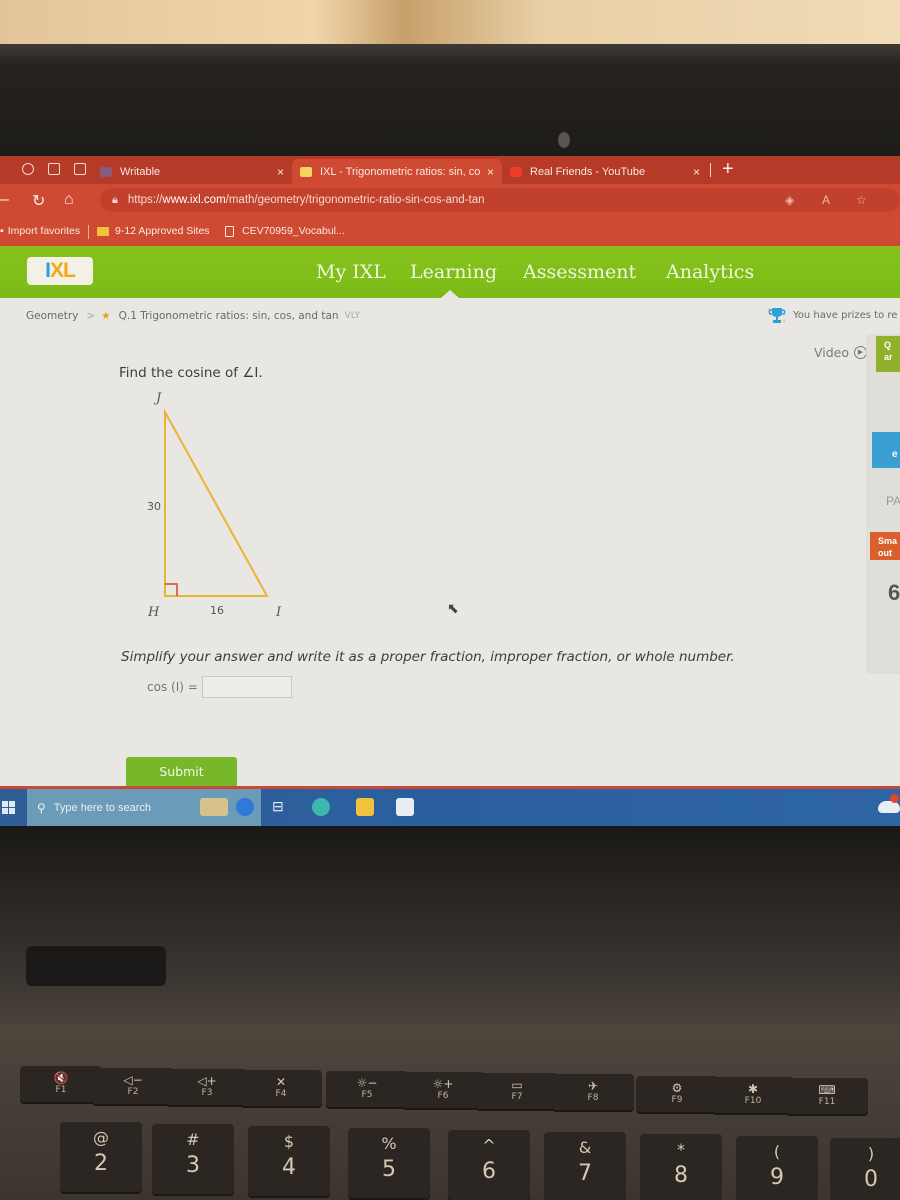 This screenshot has height=1200, width=900. What do you see at coordinates (516, 171) in the screenshot?
I see `youtube-favicon` at bounding box center [516, 171].